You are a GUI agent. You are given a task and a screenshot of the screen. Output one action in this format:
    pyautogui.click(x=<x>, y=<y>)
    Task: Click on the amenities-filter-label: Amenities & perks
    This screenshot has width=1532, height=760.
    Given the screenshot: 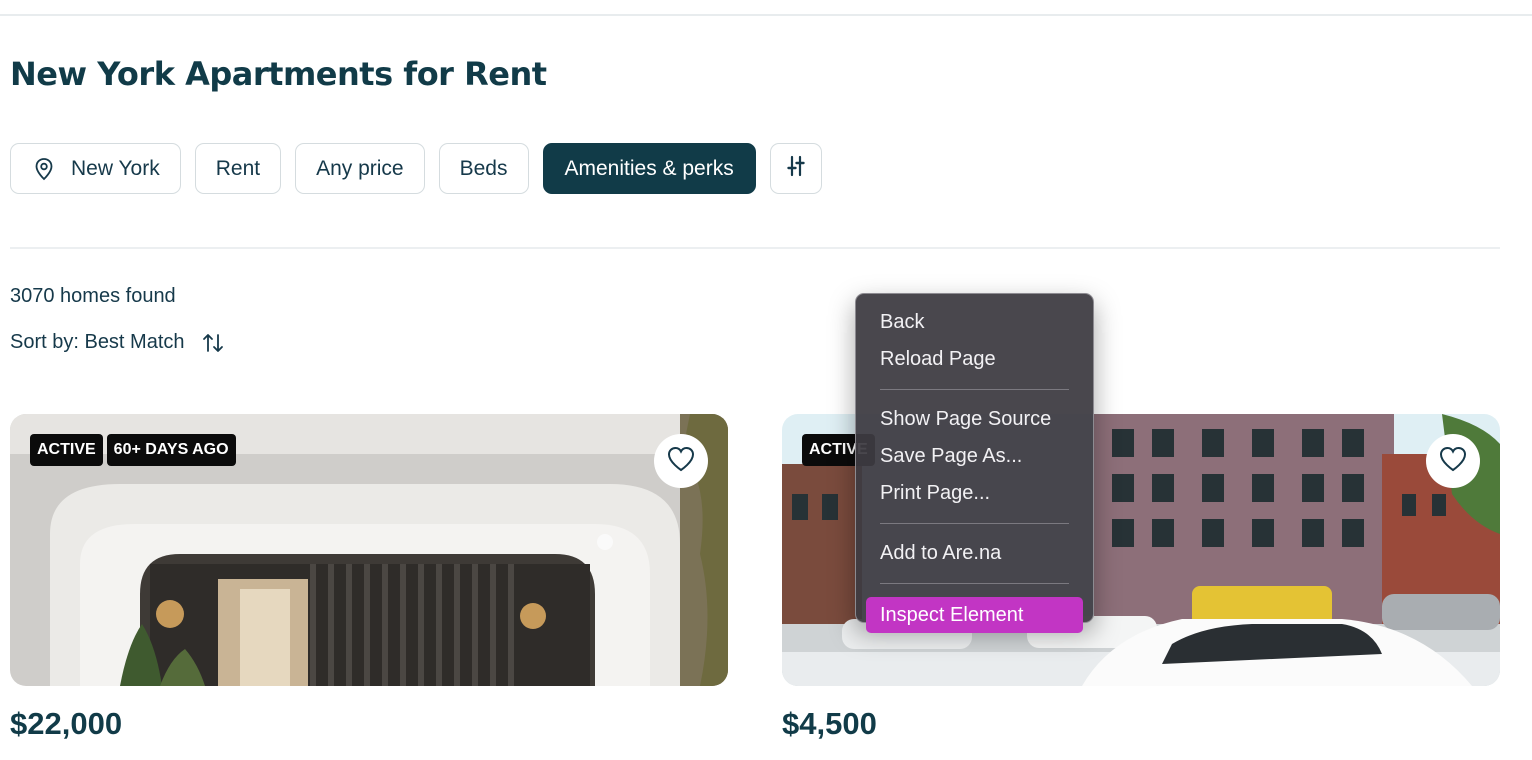 What is the action you would take?
    pyautogui.click(x=649, y=168)
    